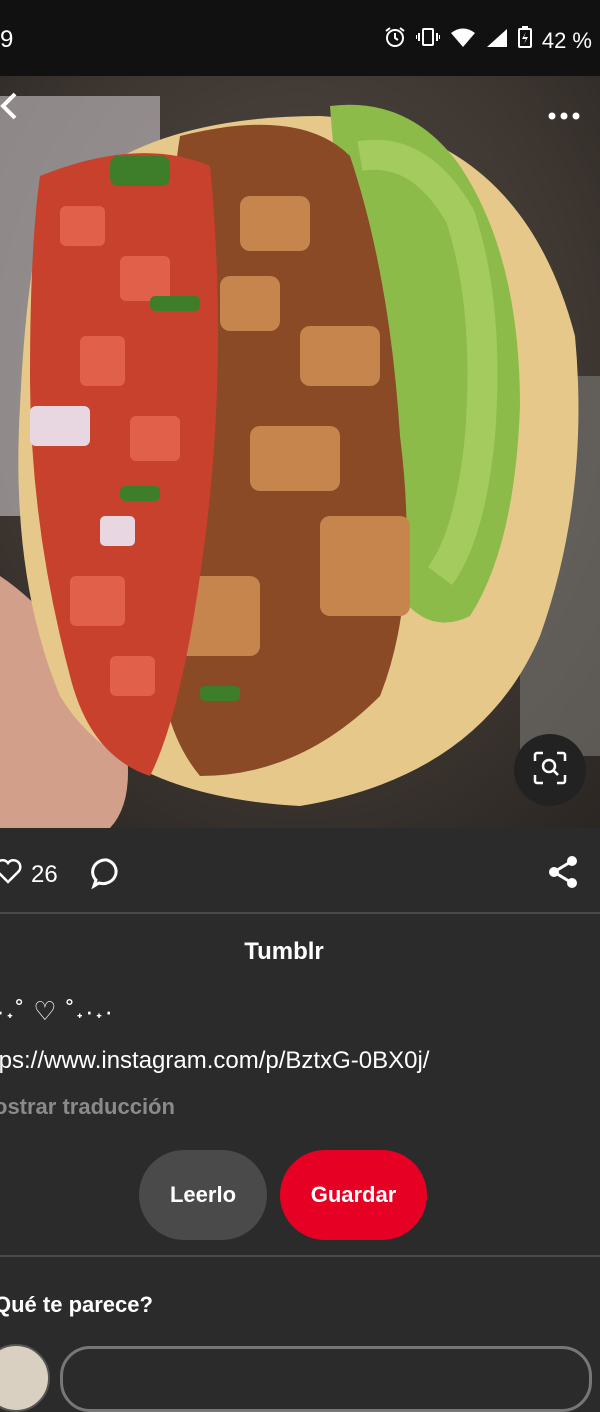  What do you see at coordinates (203, 1195) in the screenshot?
I see `read-button: Leerlo` at bounding box center [203, 1195].